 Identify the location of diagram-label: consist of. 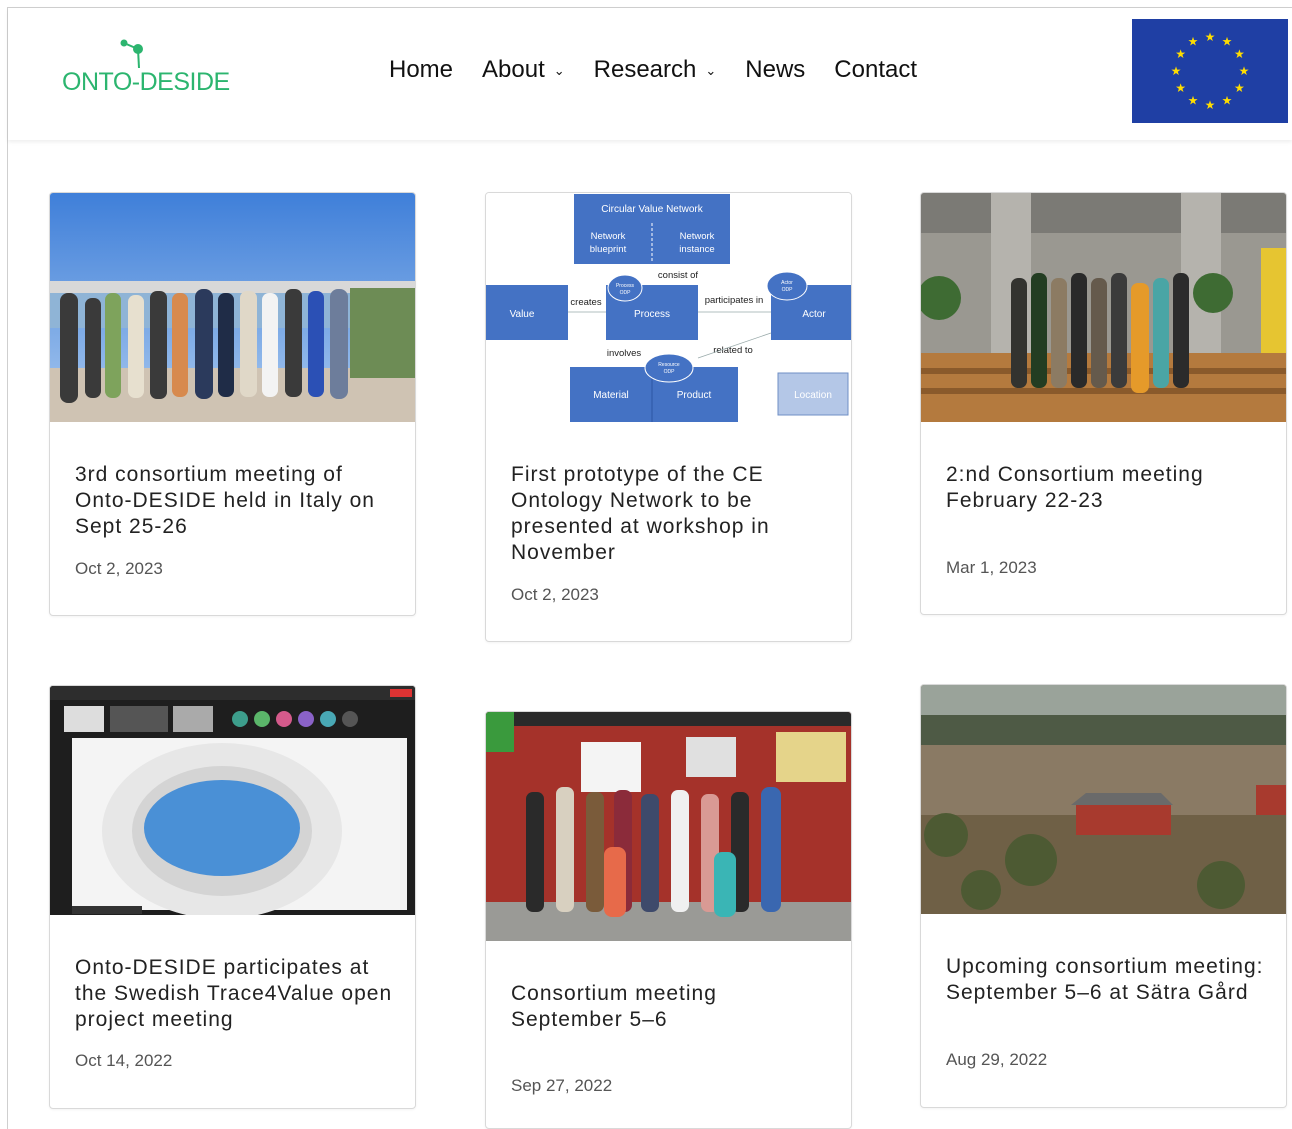
(678, 275).